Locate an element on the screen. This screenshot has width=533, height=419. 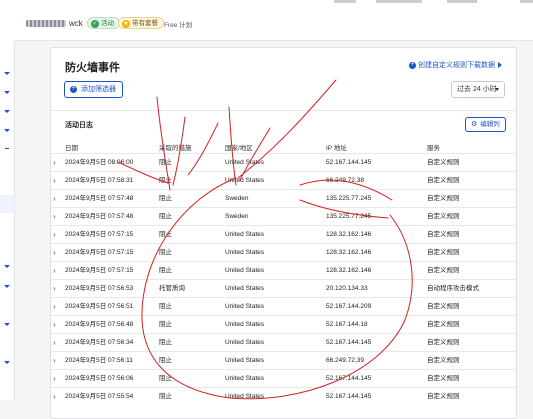
gear-icon: ⚙ is located at coordinates (474, 124).